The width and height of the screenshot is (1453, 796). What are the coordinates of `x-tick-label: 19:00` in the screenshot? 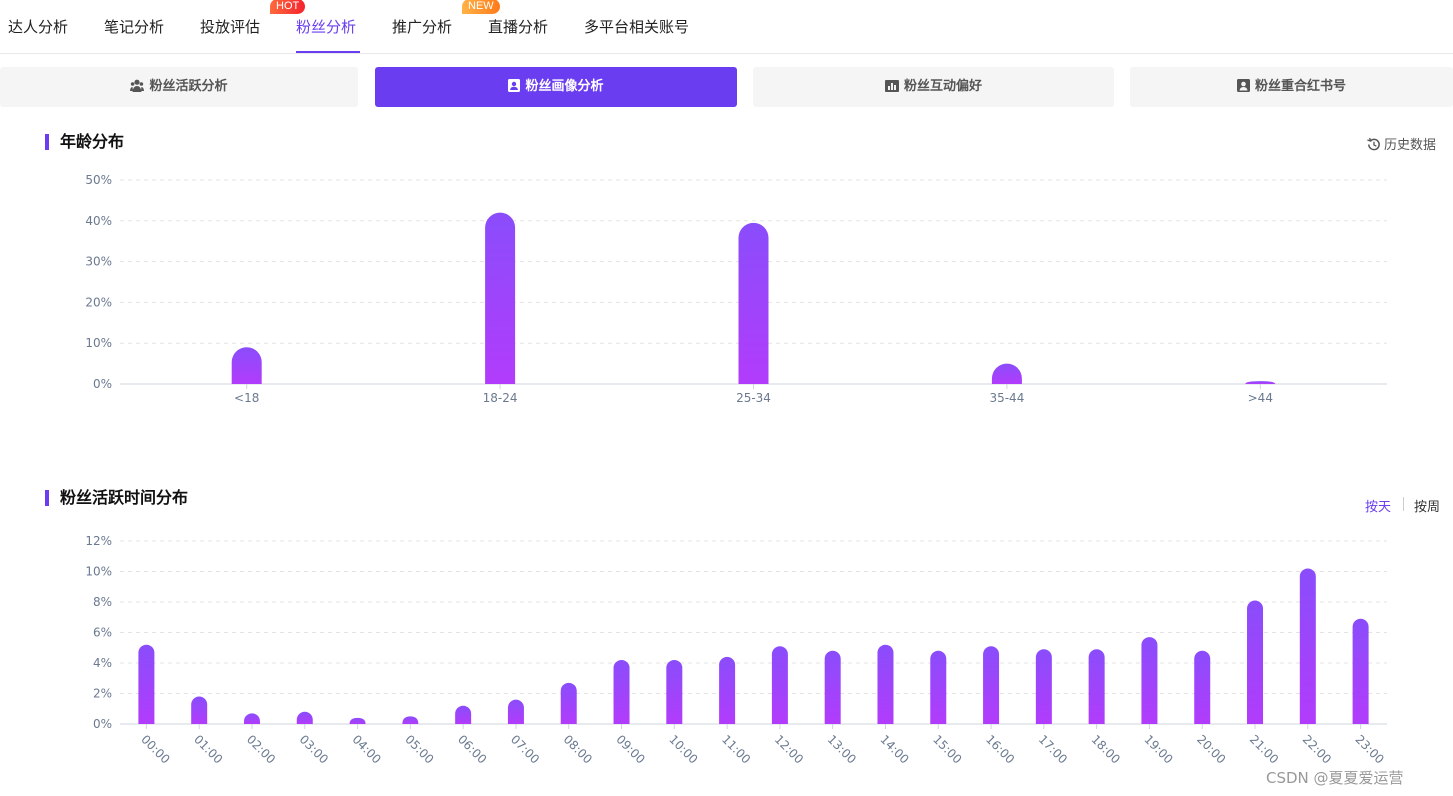 It's located at (1158, 749).